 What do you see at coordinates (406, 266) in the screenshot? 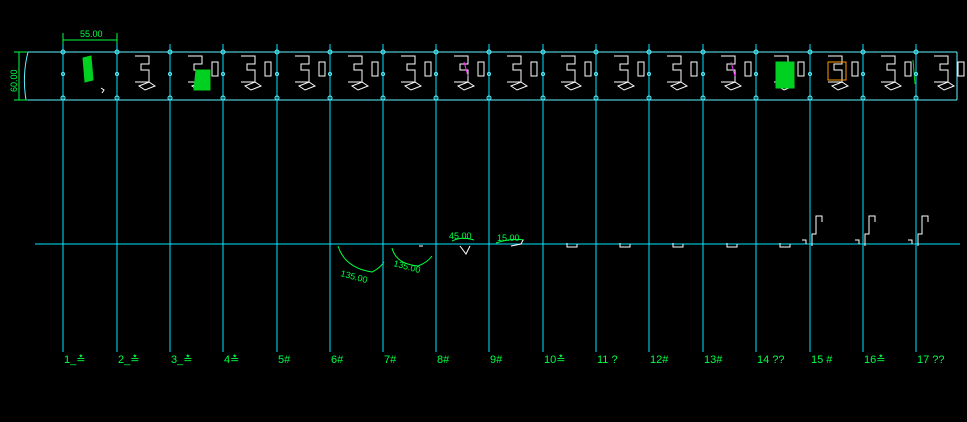
I see `angle-b-value: 135.00` at bounding box center [406, 266].